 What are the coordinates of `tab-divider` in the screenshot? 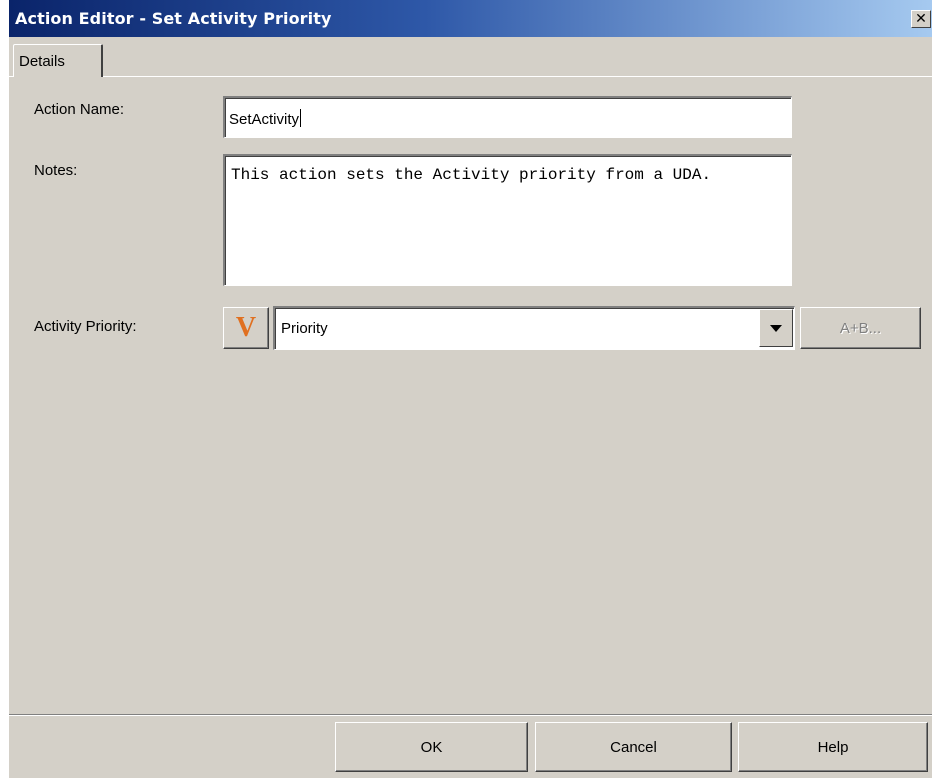 It's located at (470, 77).